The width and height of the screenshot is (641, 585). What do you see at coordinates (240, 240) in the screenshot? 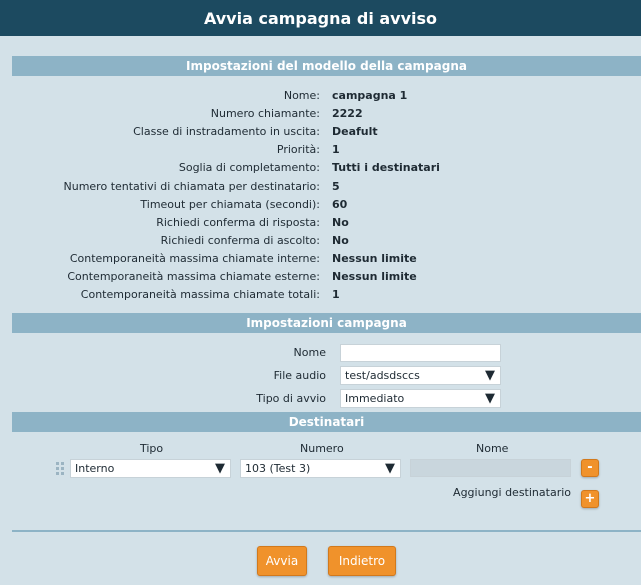
I see `model-setting-label: Richiedi conferma di ascolto:` at bounding box center [240, 240].